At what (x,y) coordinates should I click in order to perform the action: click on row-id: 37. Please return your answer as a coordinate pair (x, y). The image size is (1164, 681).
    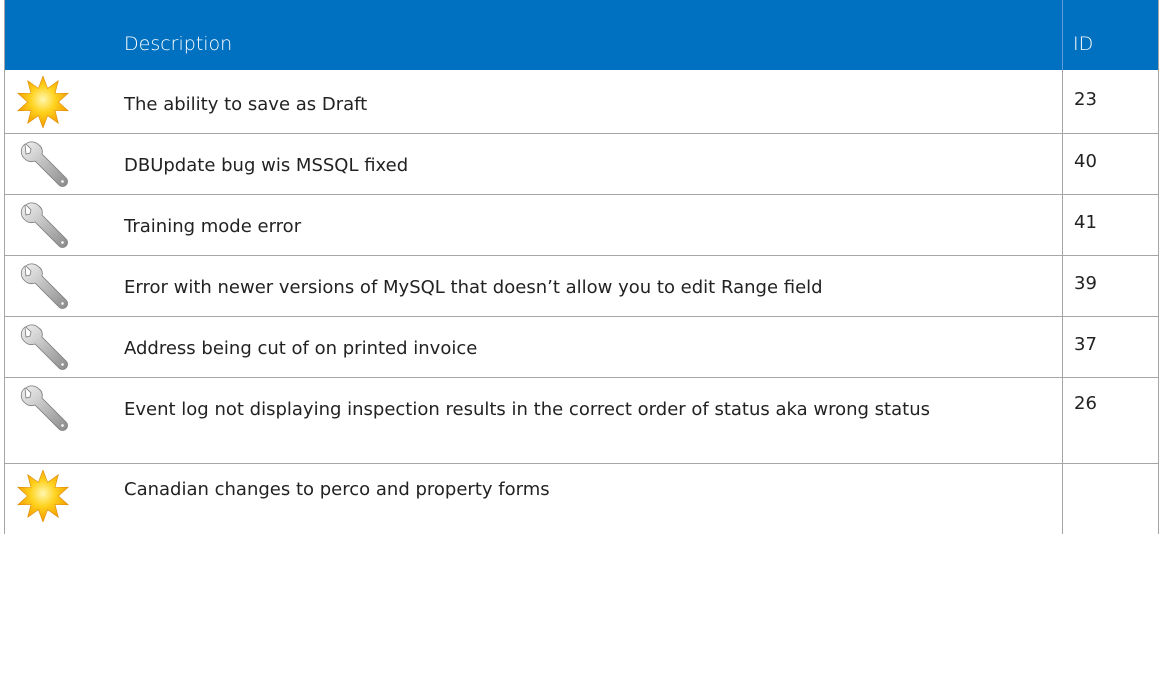
    Looking at the image, I should click on (1085, 344).